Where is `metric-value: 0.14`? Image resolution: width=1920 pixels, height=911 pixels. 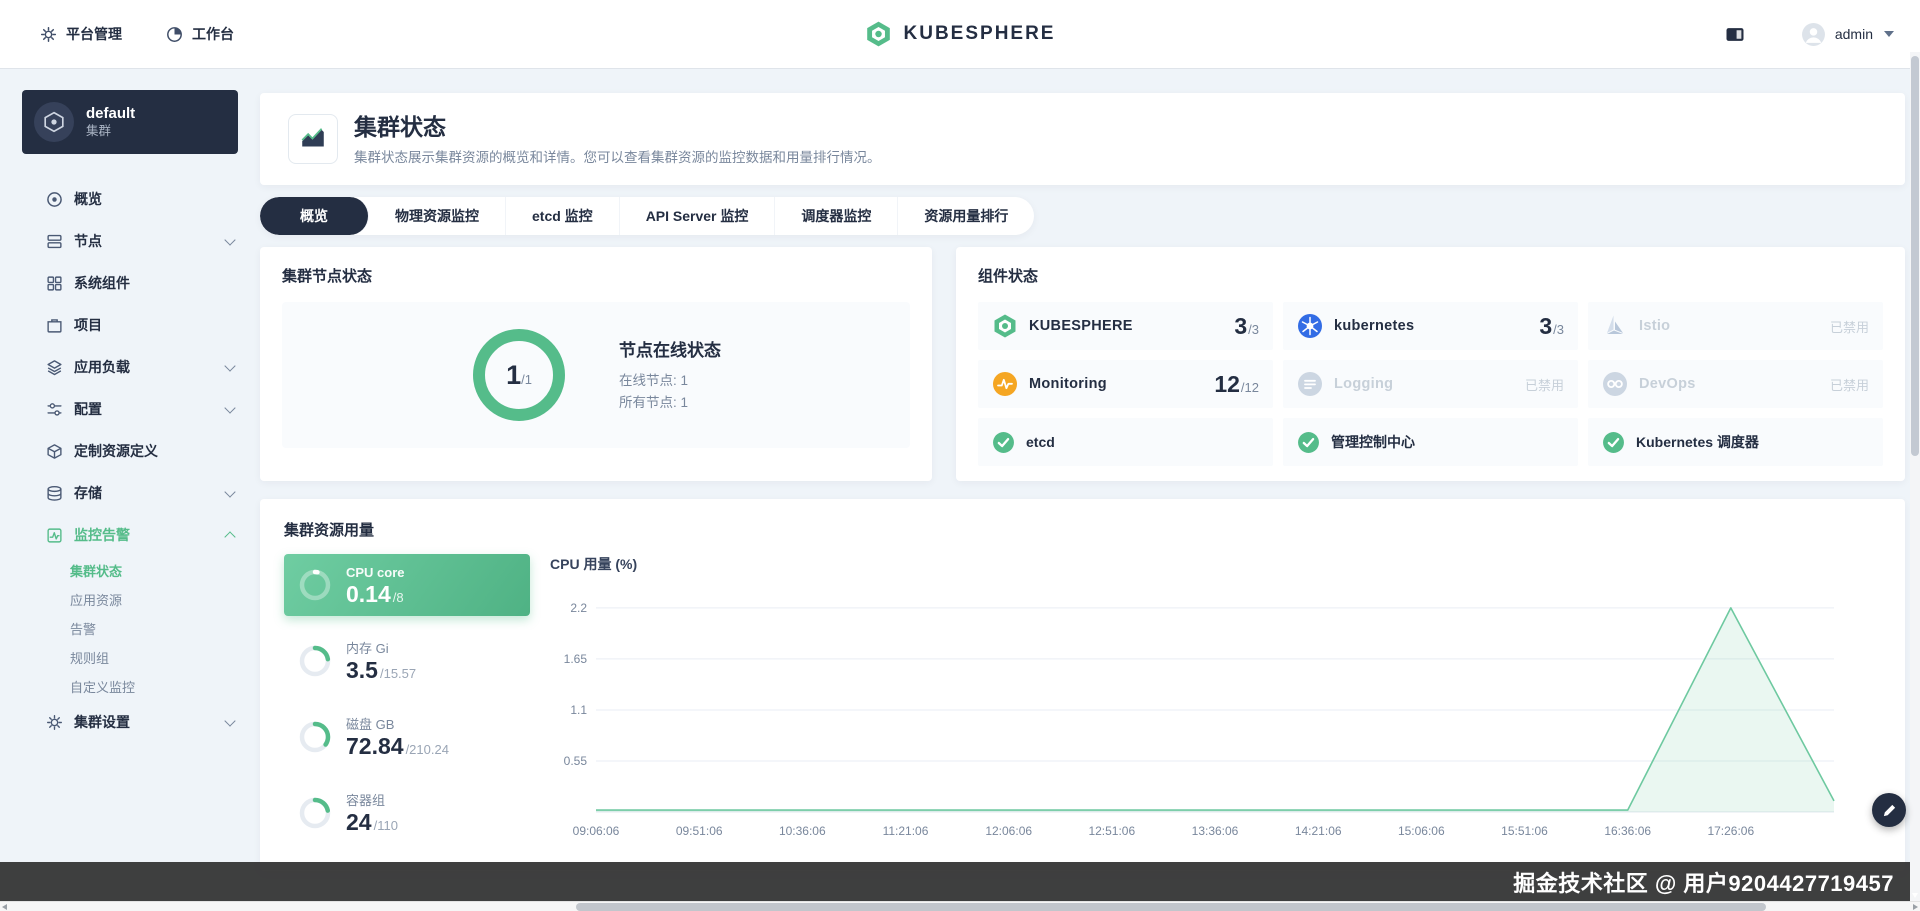 metric-value: 0.14 is located at coordinates (368, 593).